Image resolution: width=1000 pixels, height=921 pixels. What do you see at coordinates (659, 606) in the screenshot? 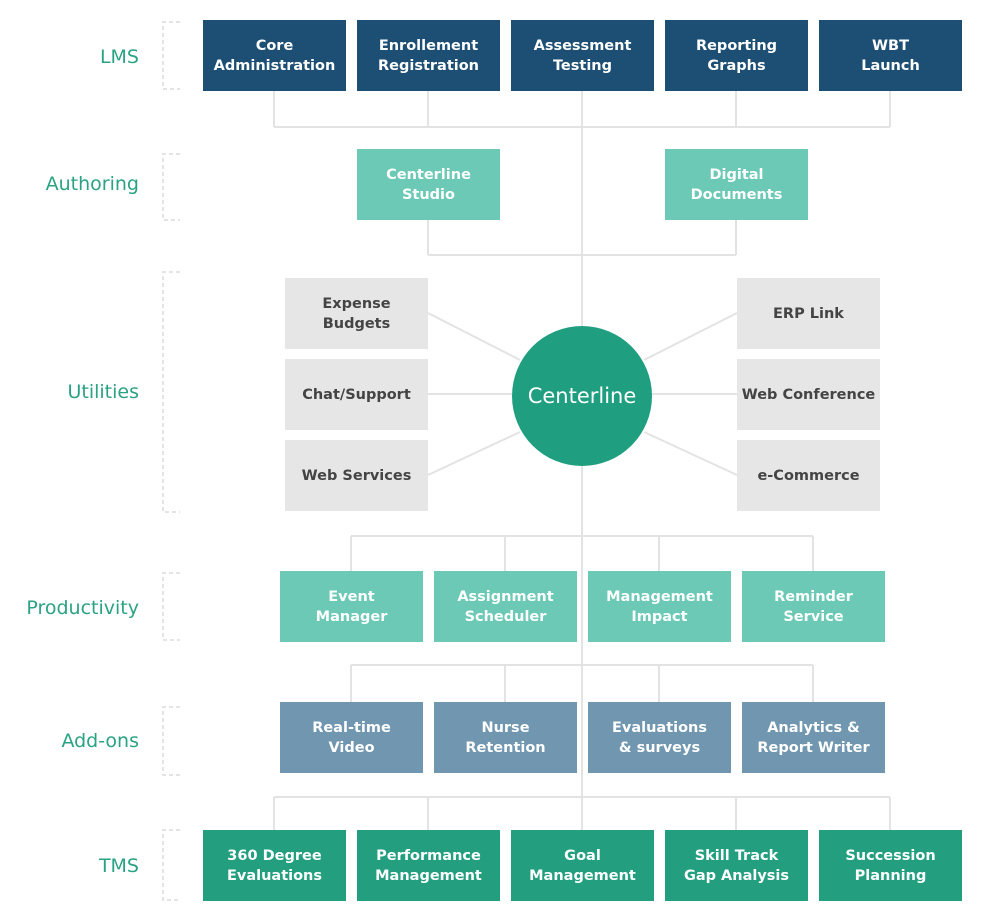
I see `productivity-management-impact: Management Impact` at bounding box center [659, 606].